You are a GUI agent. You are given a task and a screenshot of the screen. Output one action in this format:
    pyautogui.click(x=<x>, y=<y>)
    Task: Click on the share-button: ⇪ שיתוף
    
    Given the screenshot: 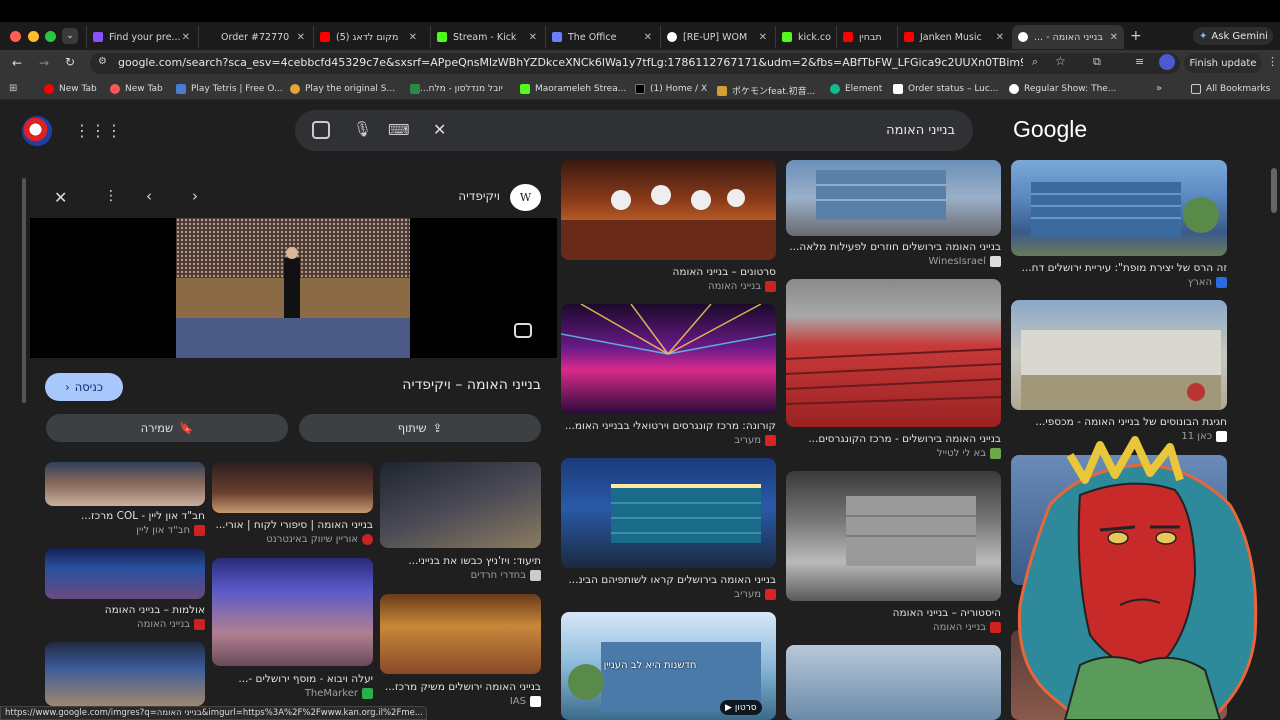 What is the action you would take?
    pyautogui.click(x=420, y=428)
    